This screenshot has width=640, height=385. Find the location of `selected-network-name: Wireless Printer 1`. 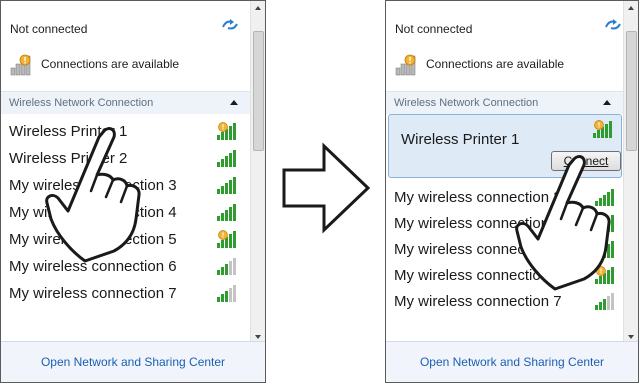

selected-network-name: Wireless Printer 1 is located at coordinates (460, 139).